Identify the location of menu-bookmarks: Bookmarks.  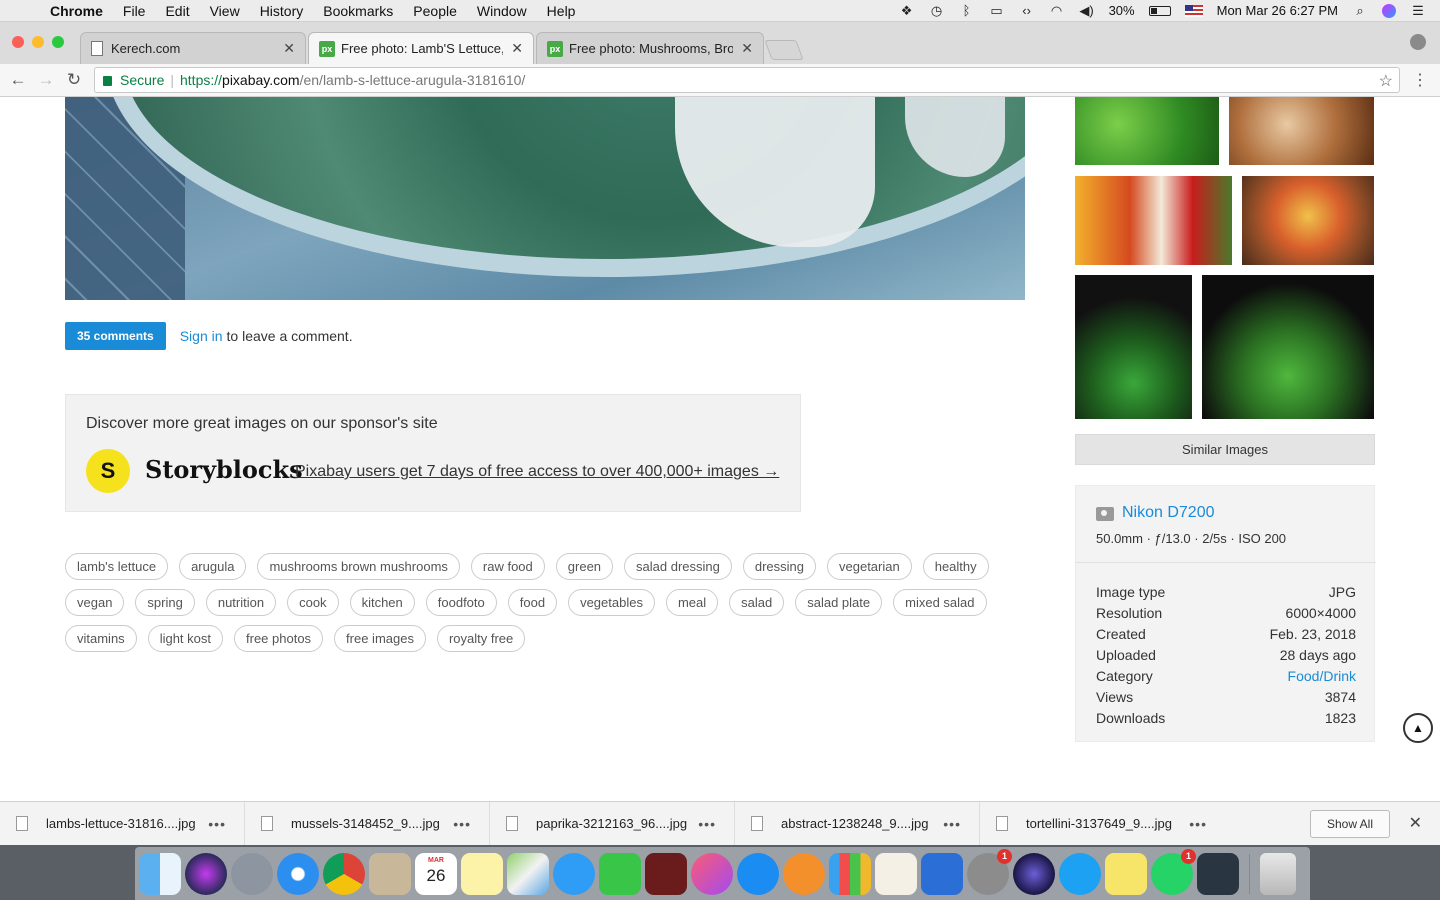
(358, 11).